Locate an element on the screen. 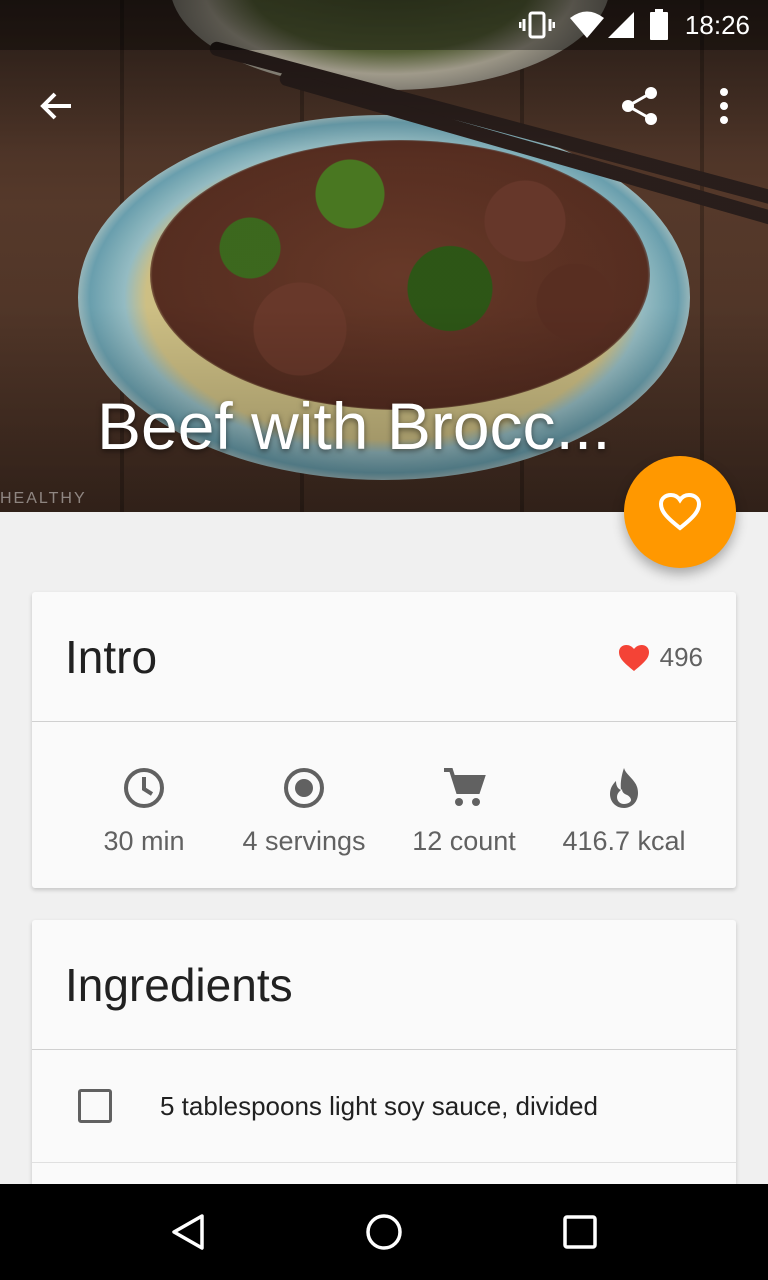  stat-count: 12 count is located at coordinates (464, 825).